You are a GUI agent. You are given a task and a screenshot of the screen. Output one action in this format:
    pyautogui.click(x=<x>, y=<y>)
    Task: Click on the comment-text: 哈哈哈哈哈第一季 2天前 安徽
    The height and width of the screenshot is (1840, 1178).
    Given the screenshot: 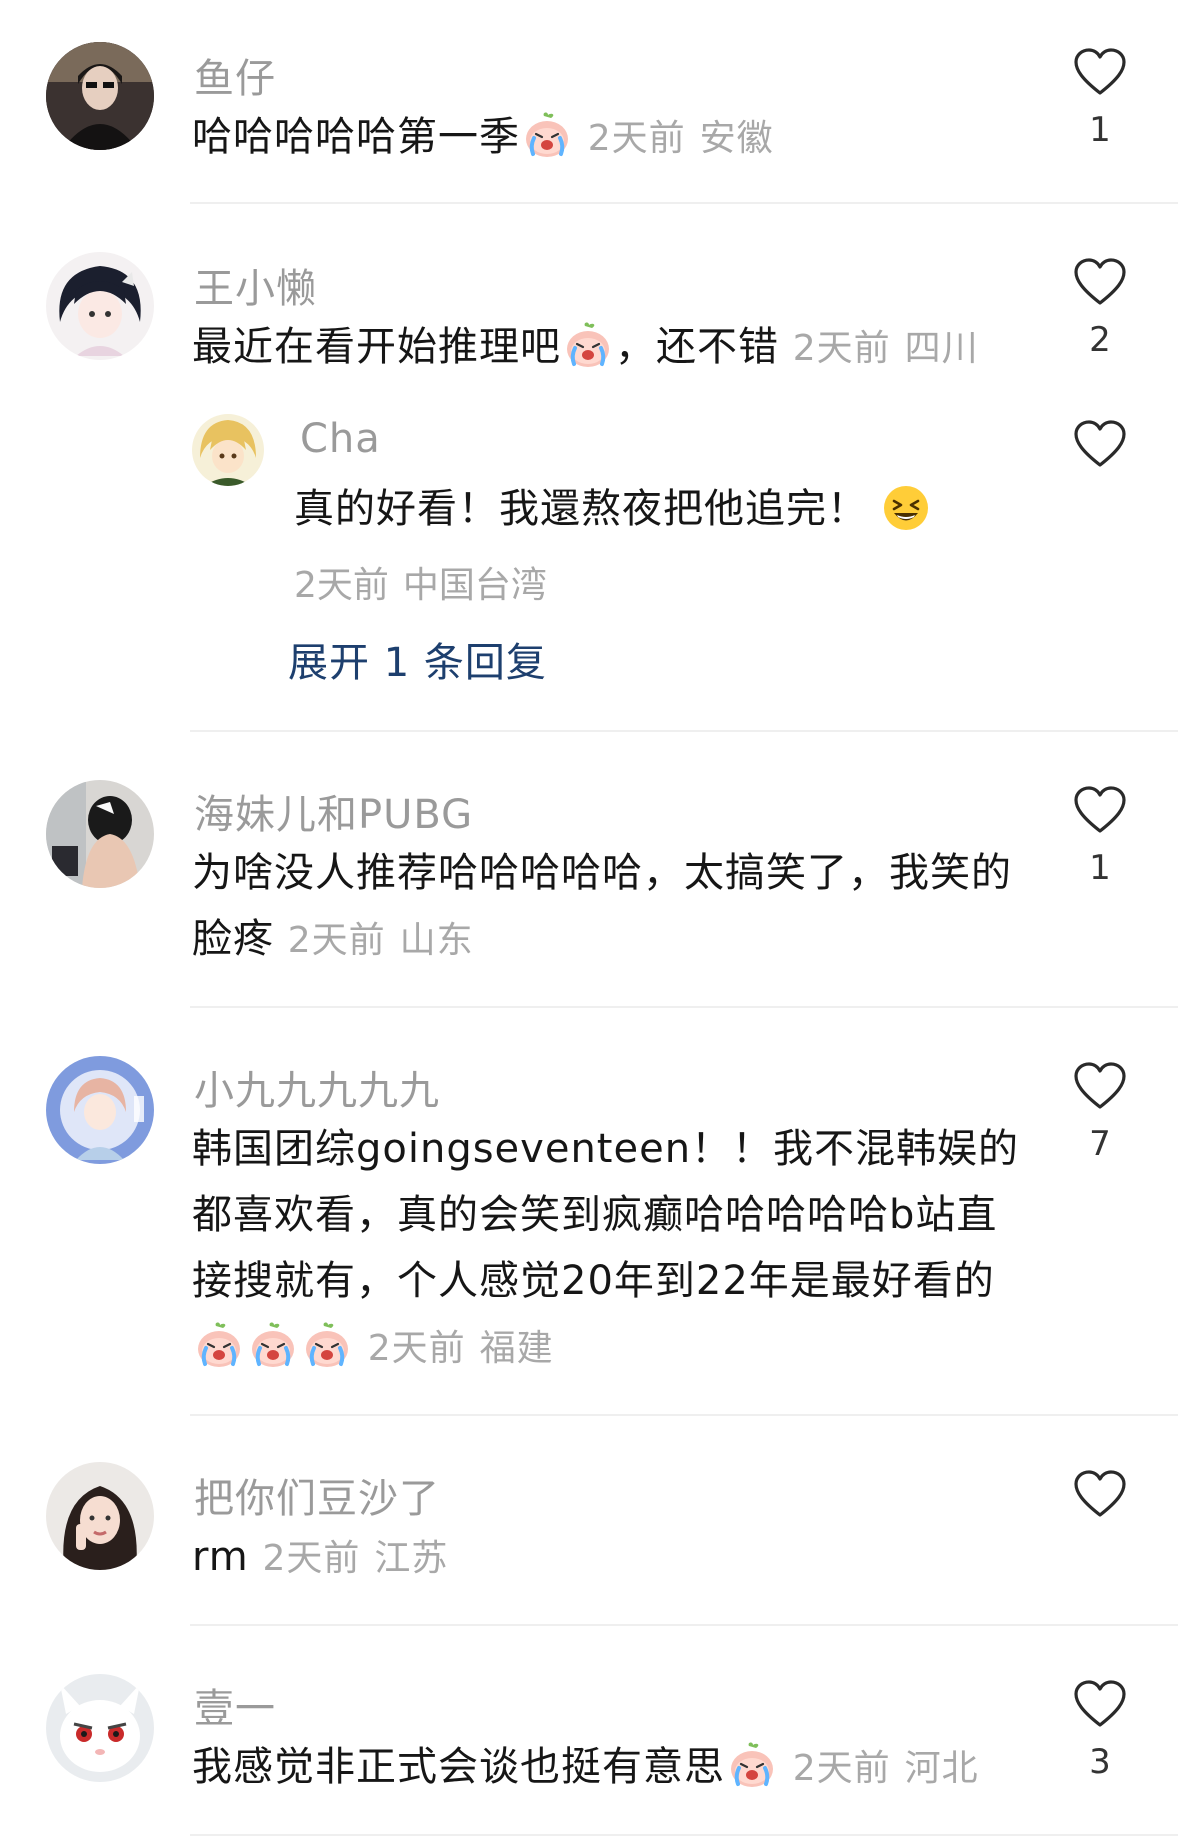 What is the action you would take?
    pyautogui.click(x=592, y=138)
    